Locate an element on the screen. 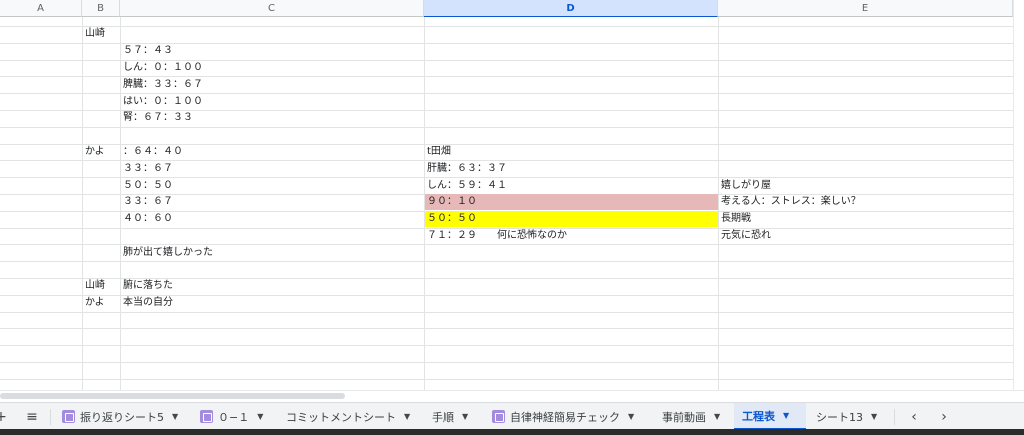 This screenshot has width=1024, height=435. tab-label: コミットメントシート is located at coordinates (341, 417).